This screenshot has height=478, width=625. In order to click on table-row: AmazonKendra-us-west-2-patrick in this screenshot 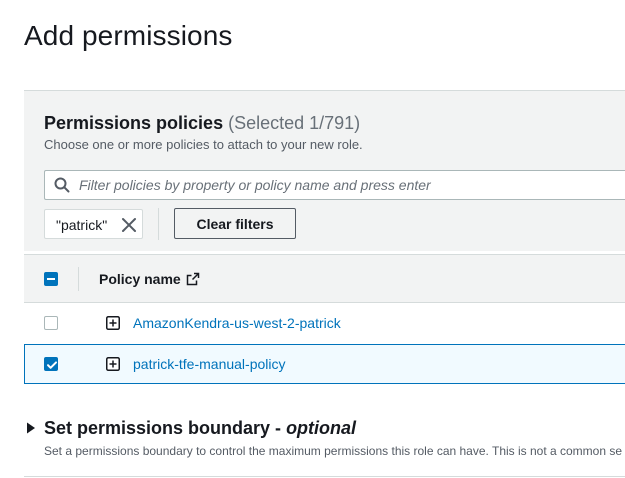, I will do `click(324, 323)`.